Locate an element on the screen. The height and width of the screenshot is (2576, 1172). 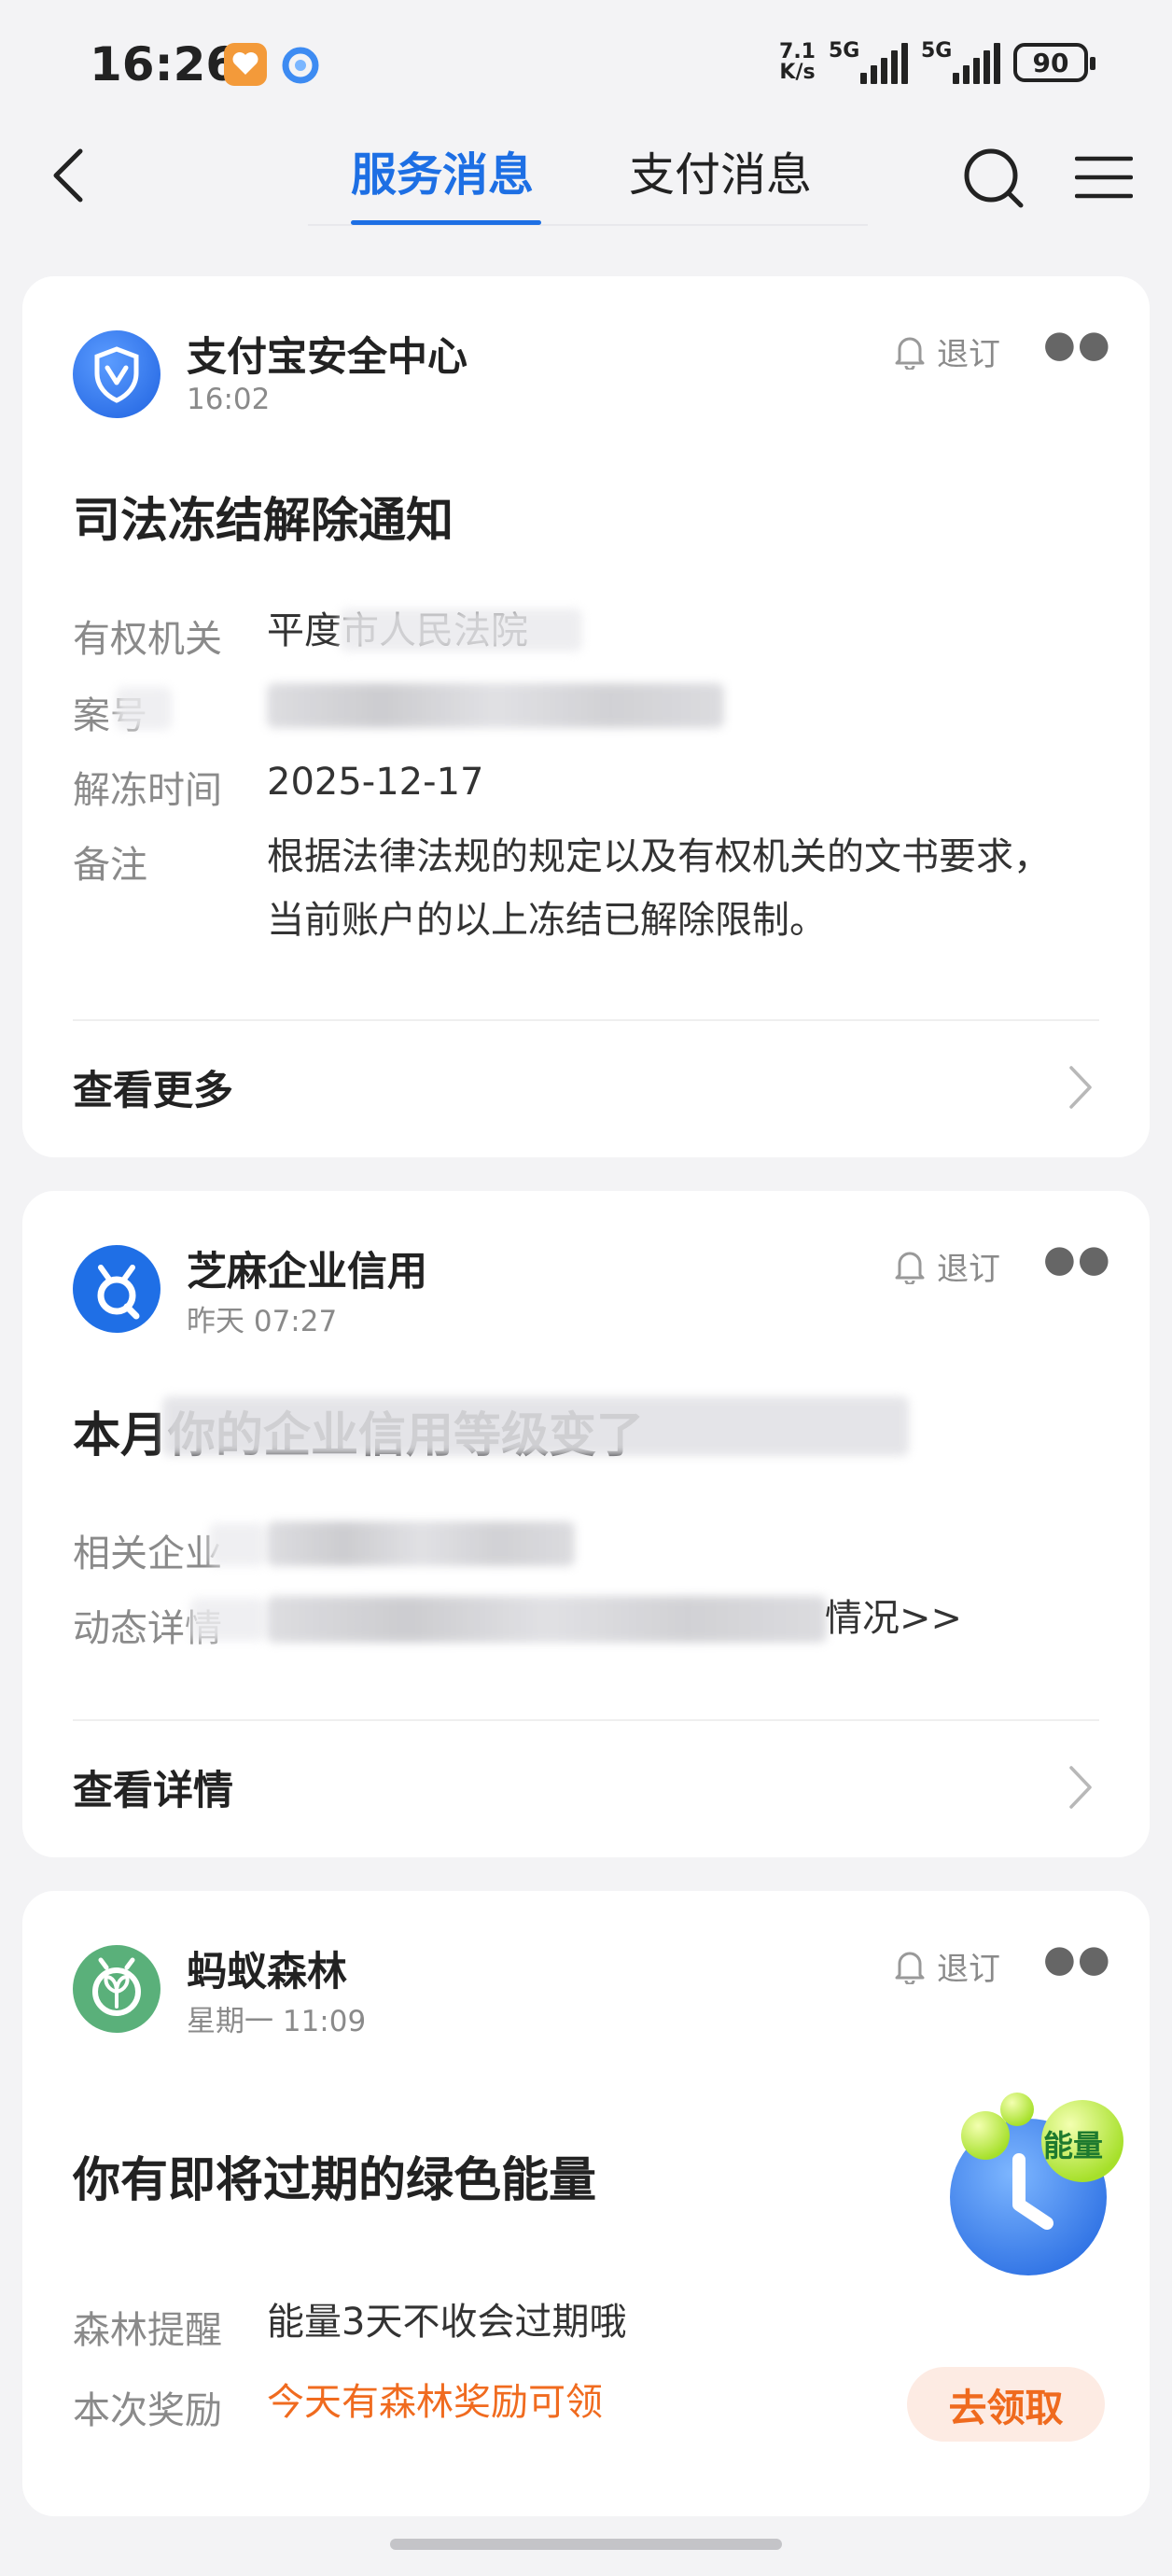
battery-level: 90 is located at coordinates (1050, 62).